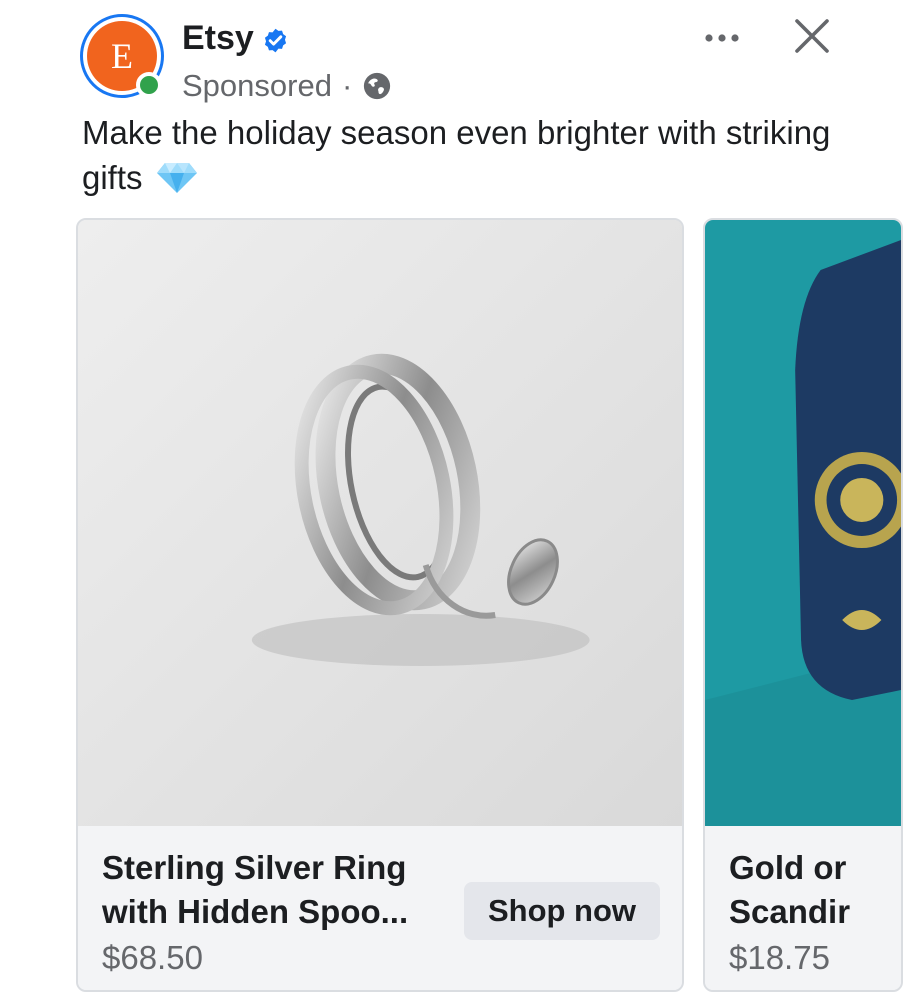  I want to click on sponsored-label: Sponsored, so click(257, 86).